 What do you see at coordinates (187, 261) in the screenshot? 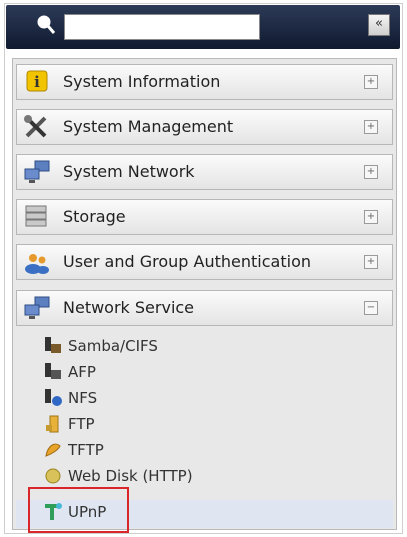
I see `section-label: User and Group Authentication` at bounding box center [187, 261].